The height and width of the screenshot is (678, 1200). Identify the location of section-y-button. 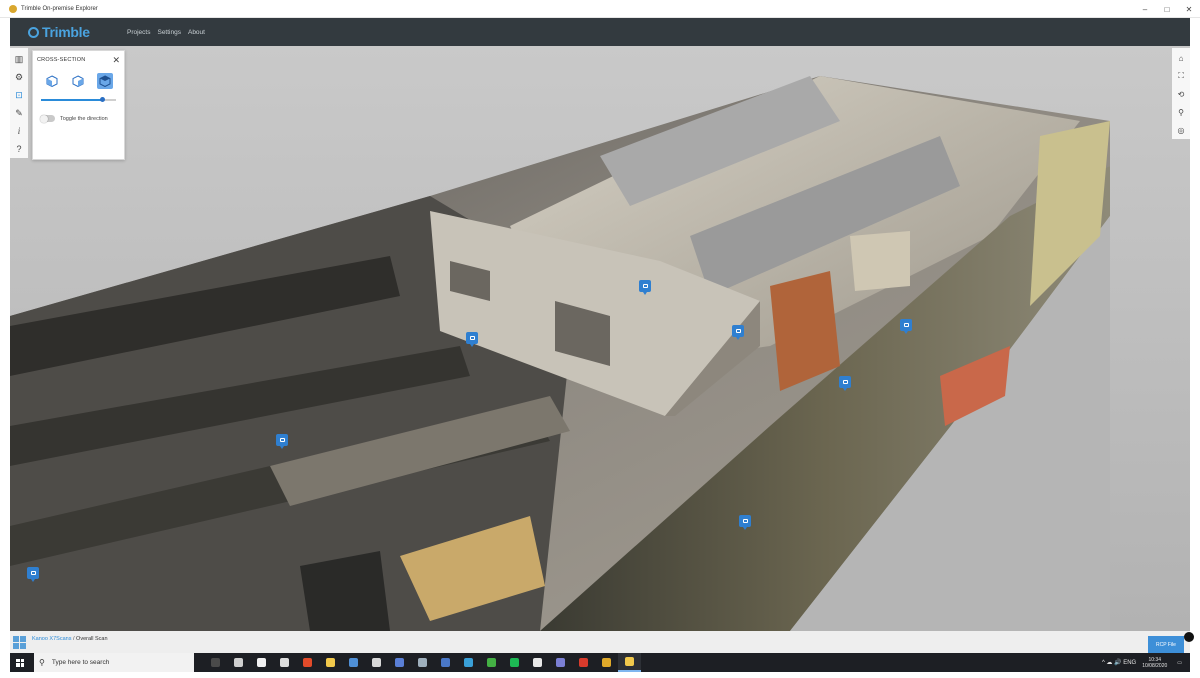
(78, 81).